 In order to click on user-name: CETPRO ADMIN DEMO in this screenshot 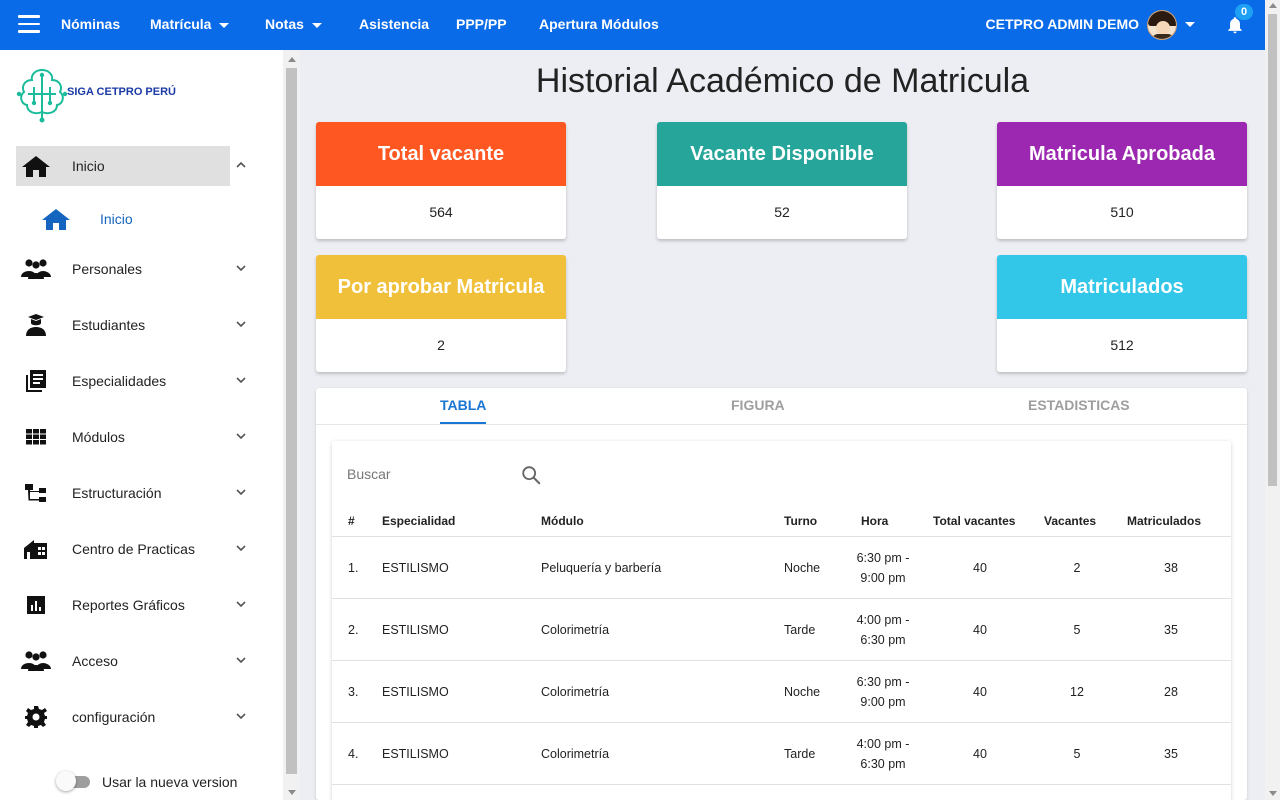, I will do `click(1062, 24)`.